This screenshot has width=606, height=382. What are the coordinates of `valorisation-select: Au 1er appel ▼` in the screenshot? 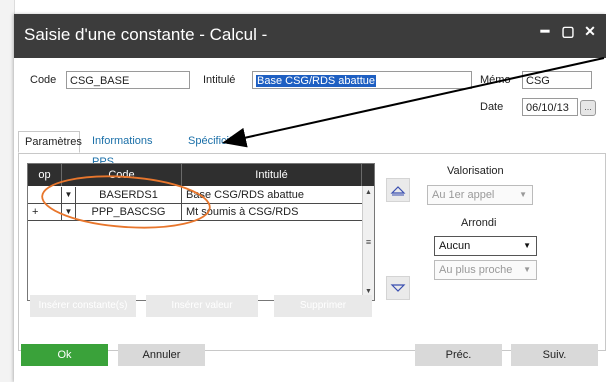 It's located at (480, 195).